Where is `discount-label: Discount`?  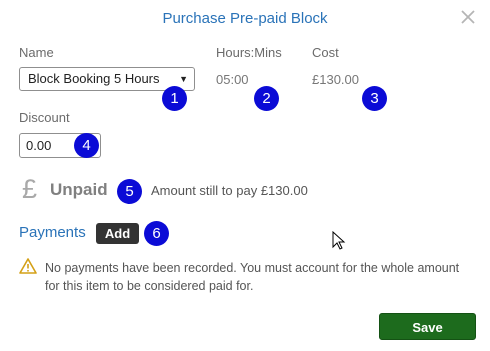 discount-label: Discount is located at coordinates (44, 117).